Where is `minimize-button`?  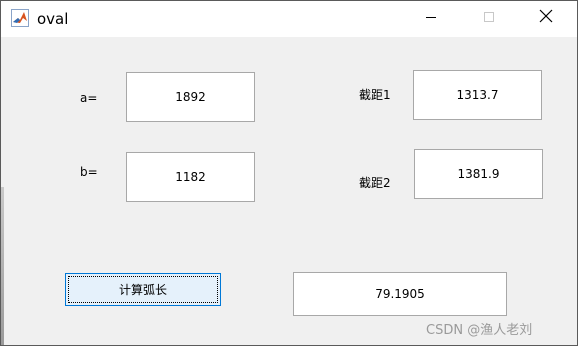
minimize-button is located at coordinates (431, 17).